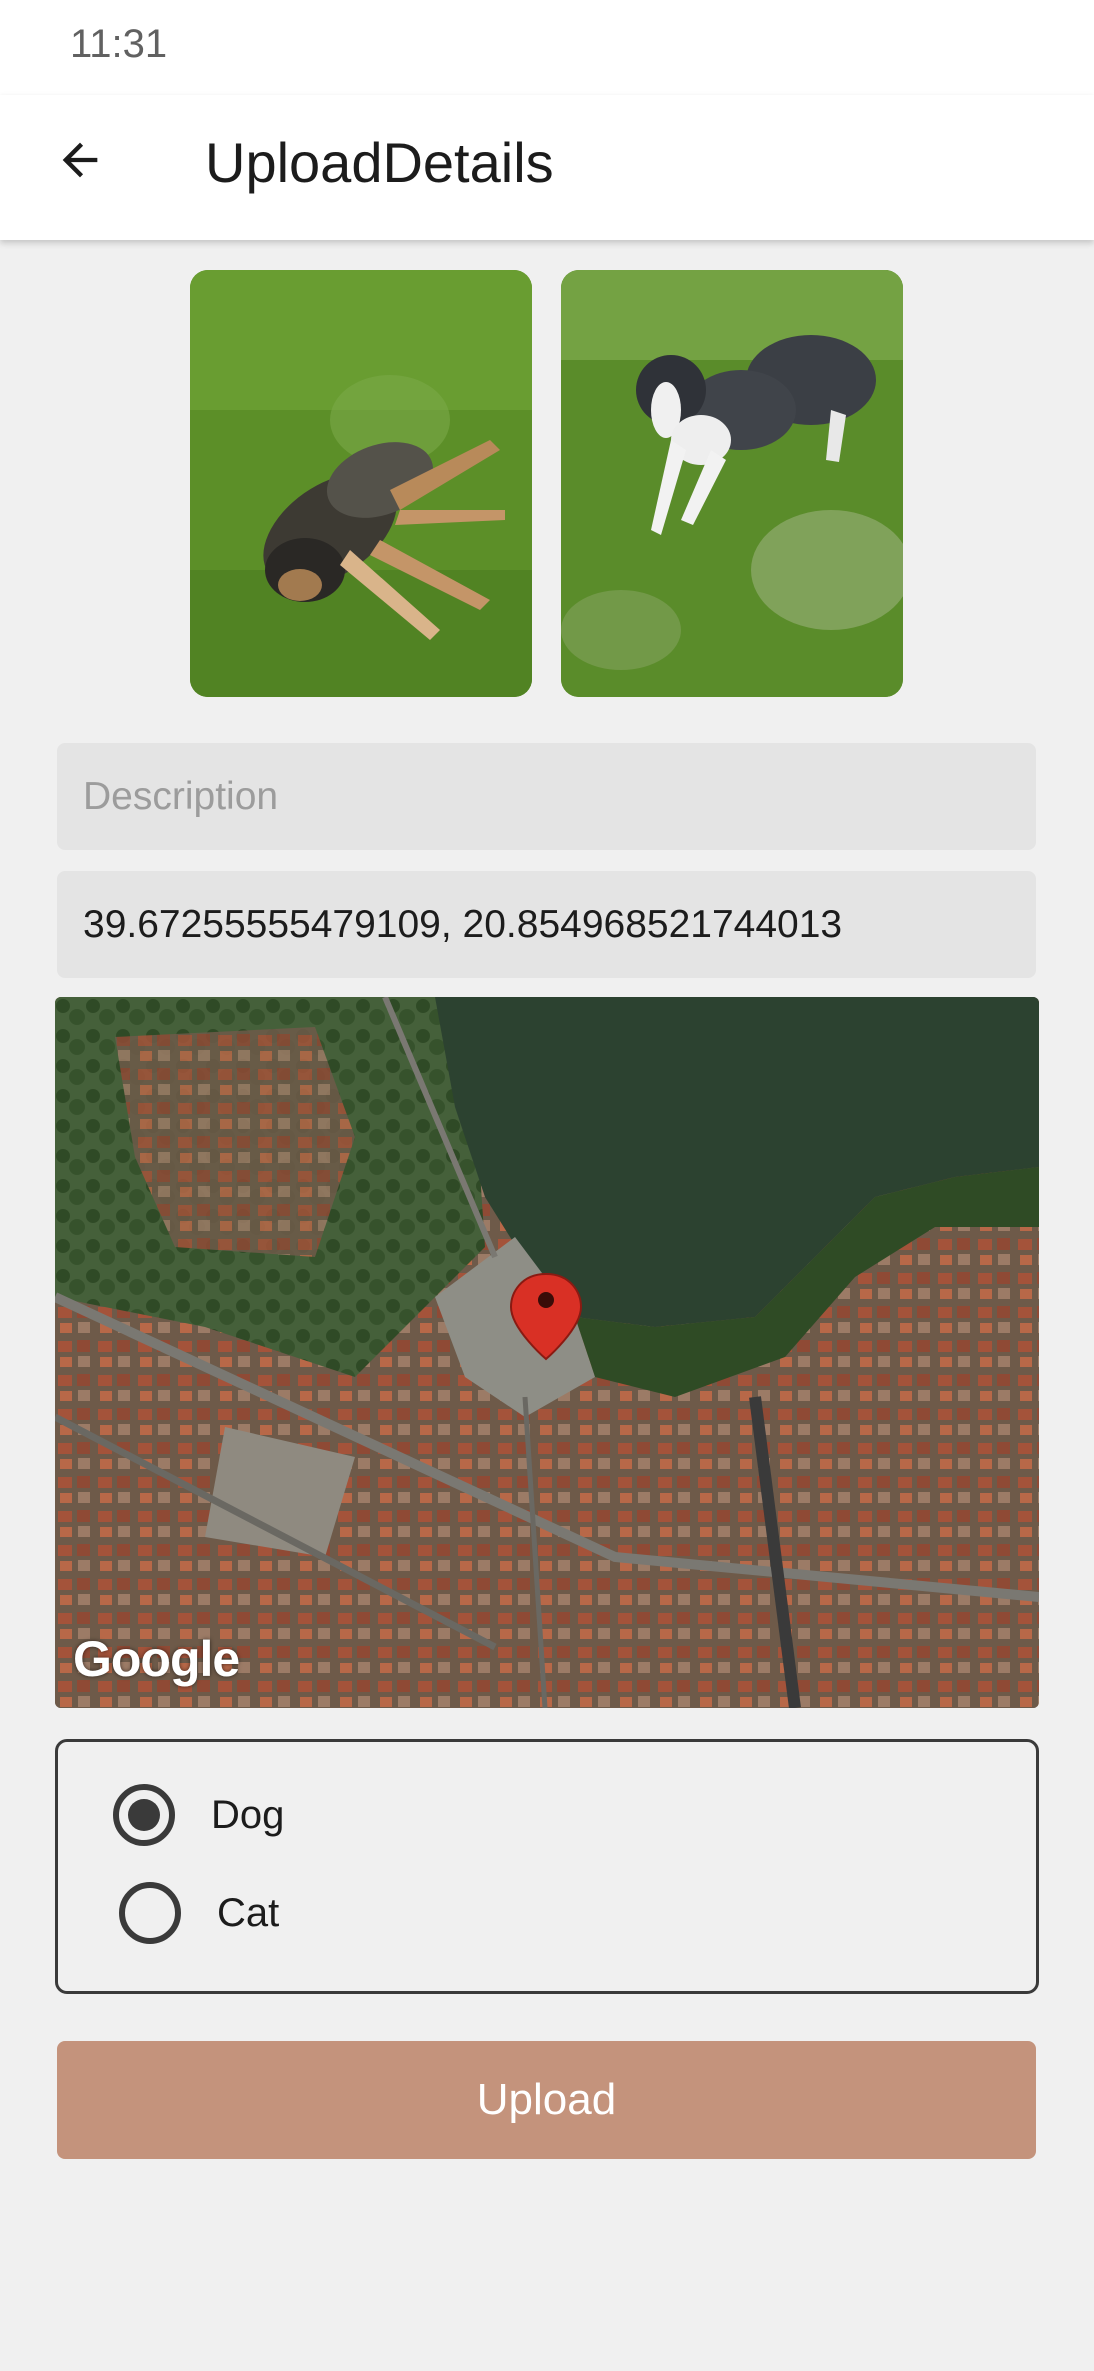 The width and height of the screenshot is (1094, 2371). I want to click on animal-type-radio-group: Dog Cat, so click(547, 1866).